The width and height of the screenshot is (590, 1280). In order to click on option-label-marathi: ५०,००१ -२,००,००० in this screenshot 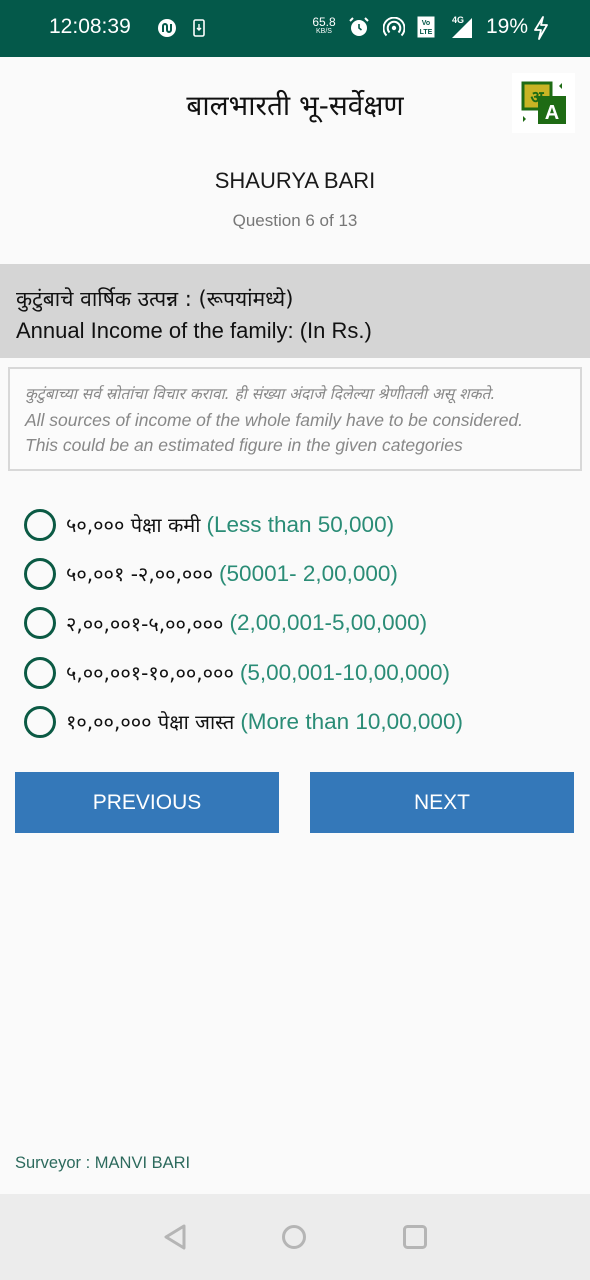, I will do `click(140, 574)`.